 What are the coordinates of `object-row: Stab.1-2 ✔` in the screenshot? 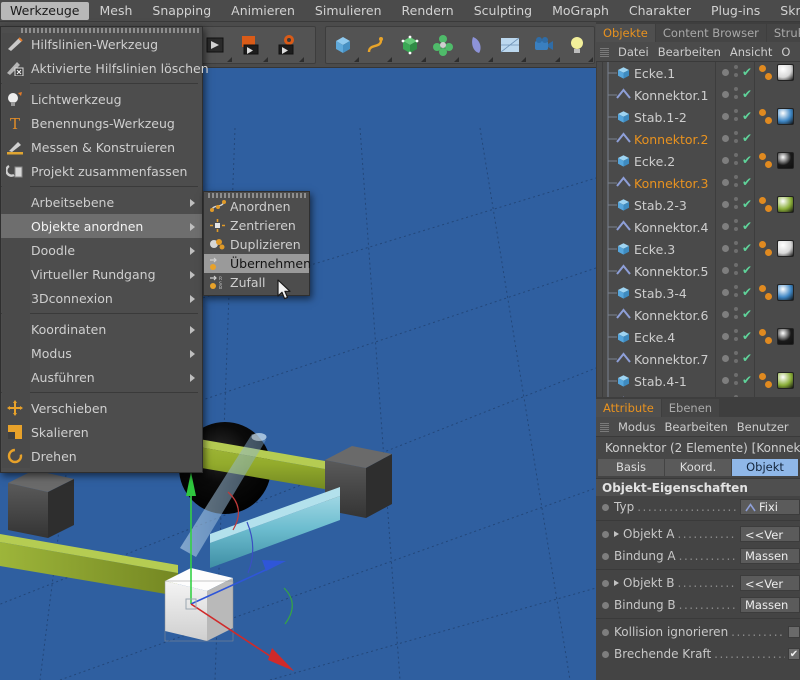 It's located at (698, 117).